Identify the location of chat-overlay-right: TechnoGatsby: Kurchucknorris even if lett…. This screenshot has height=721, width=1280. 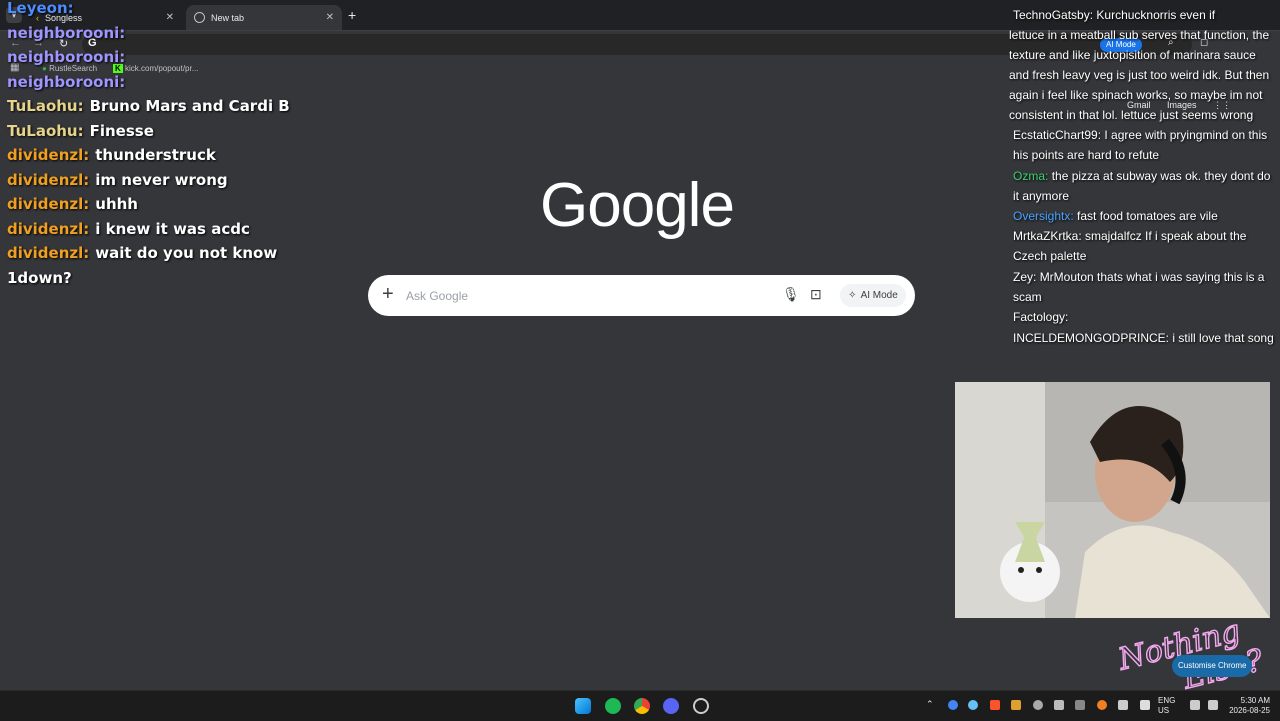
(1143, 177).